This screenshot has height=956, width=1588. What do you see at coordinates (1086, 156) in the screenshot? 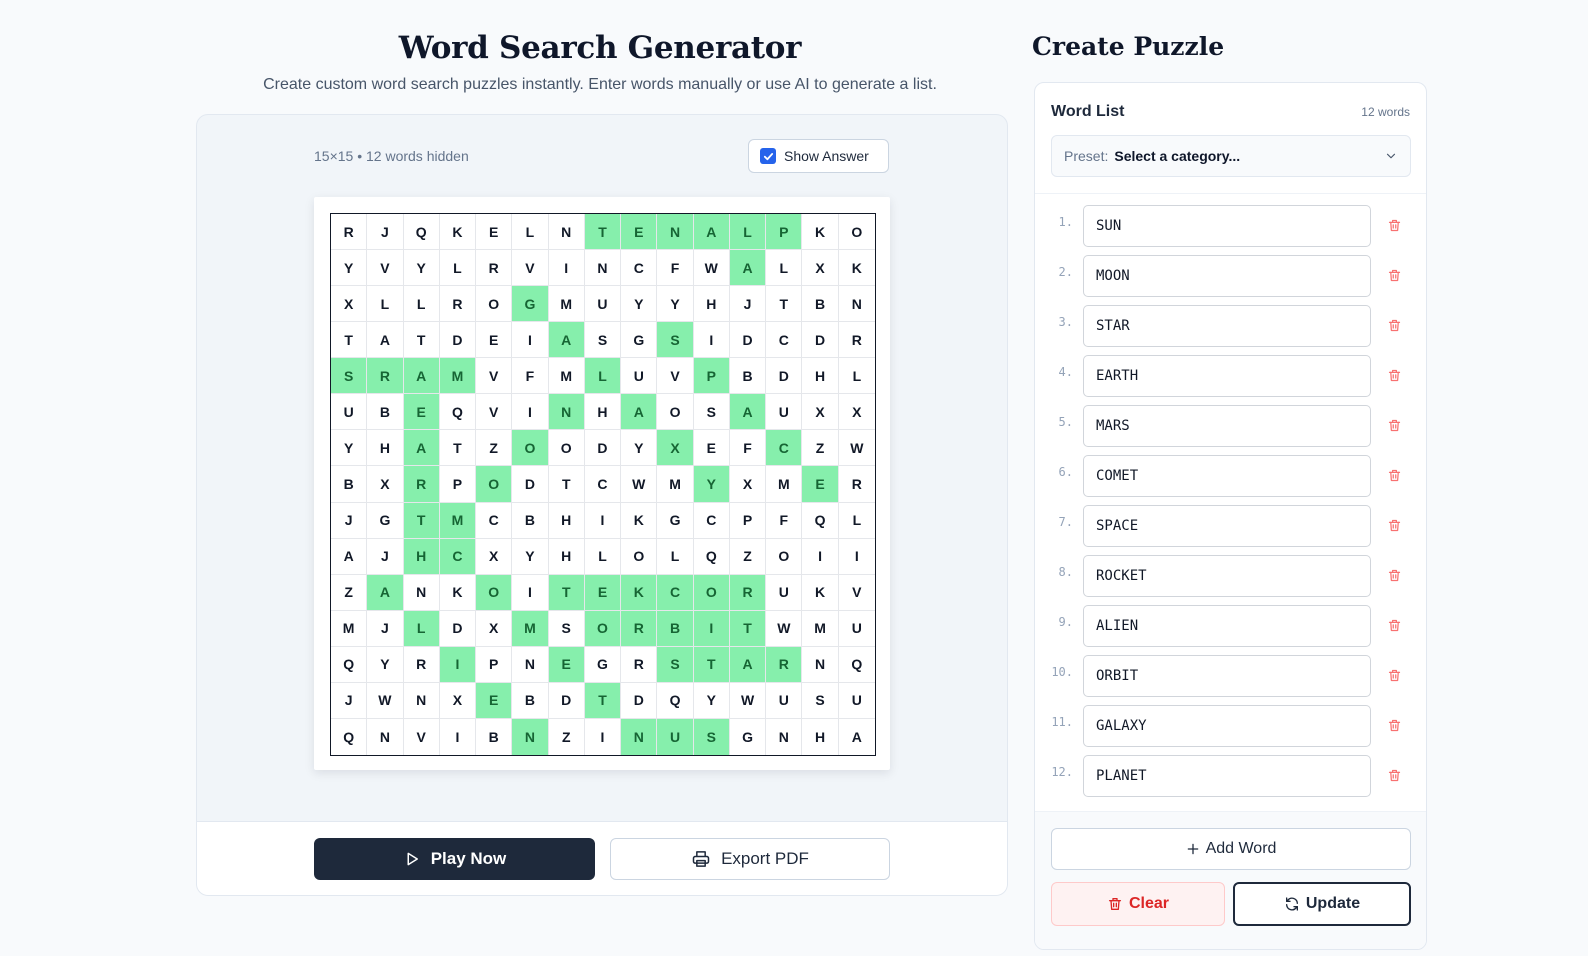
I see `preset-label: Preset:` at bounding box center [1086, 156].